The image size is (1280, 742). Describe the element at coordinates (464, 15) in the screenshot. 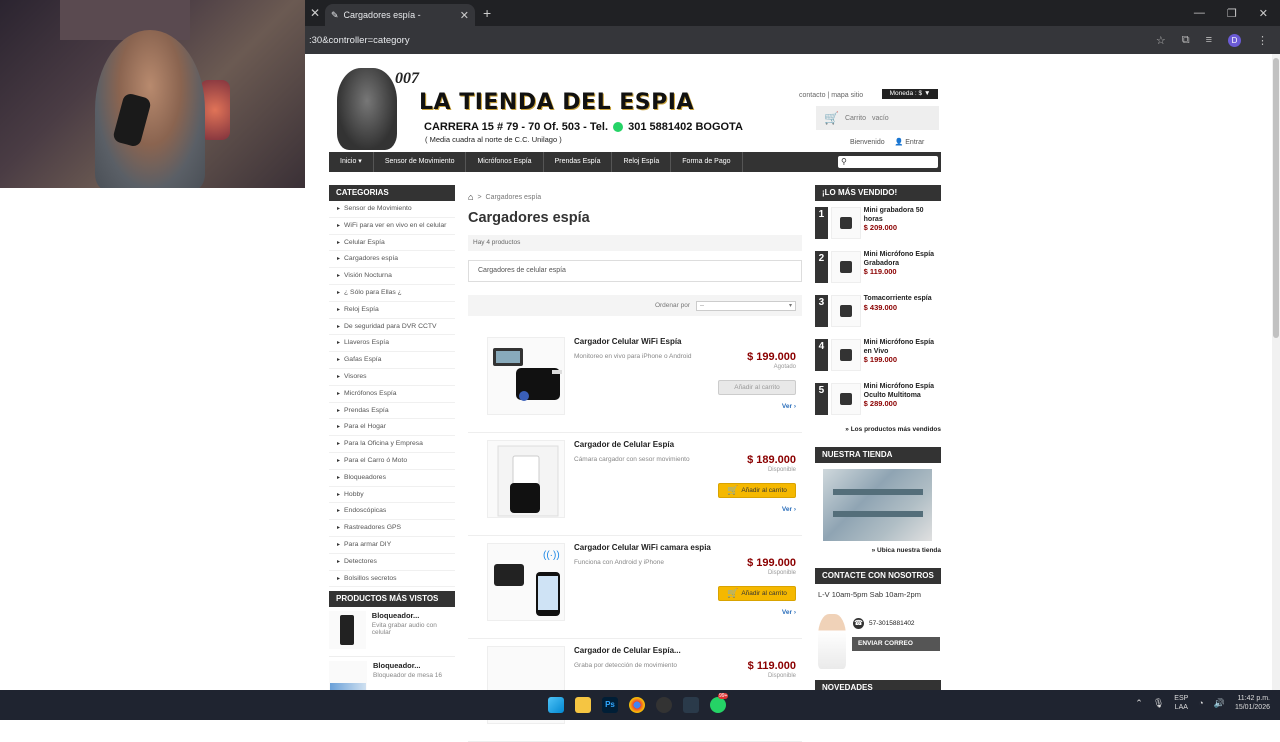

I see `tab-close-icon: ✕` at that location.